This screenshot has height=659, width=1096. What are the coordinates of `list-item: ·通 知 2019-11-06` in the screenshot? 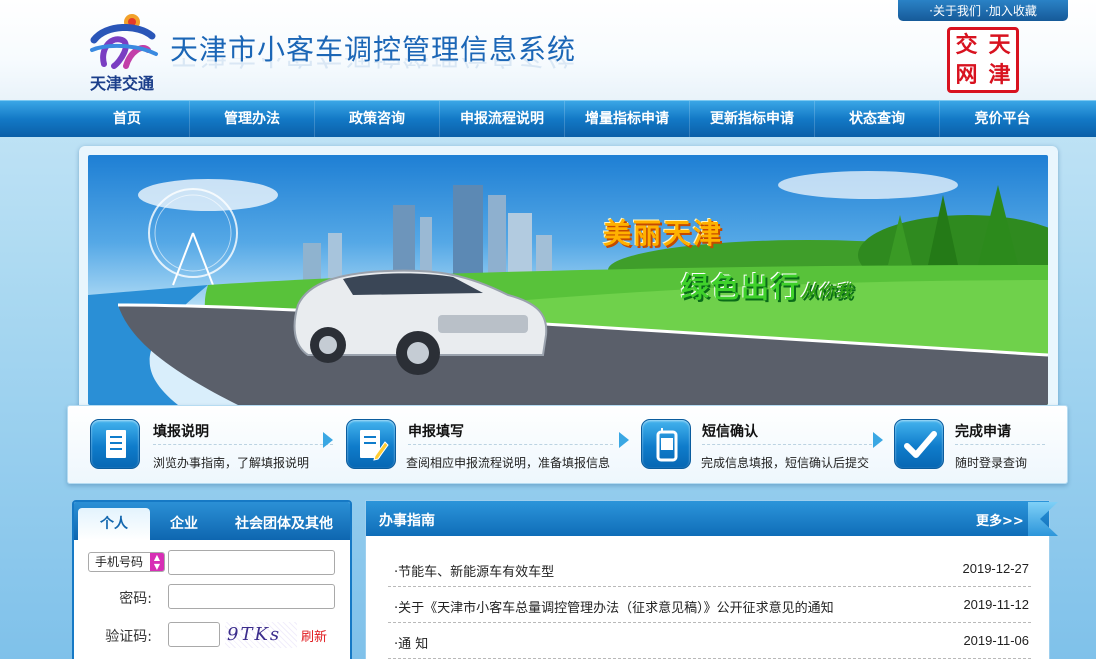 It's located at (709, 641).